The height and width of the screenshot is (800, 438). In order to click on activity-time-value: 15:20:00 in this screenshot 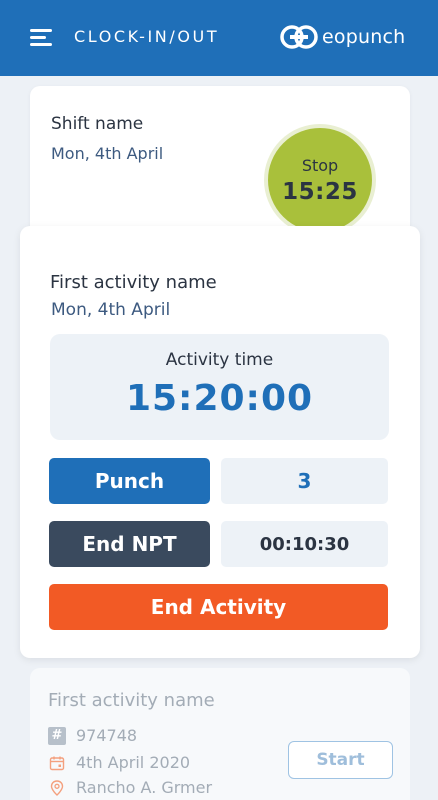, I will do `click(219, 398)`.